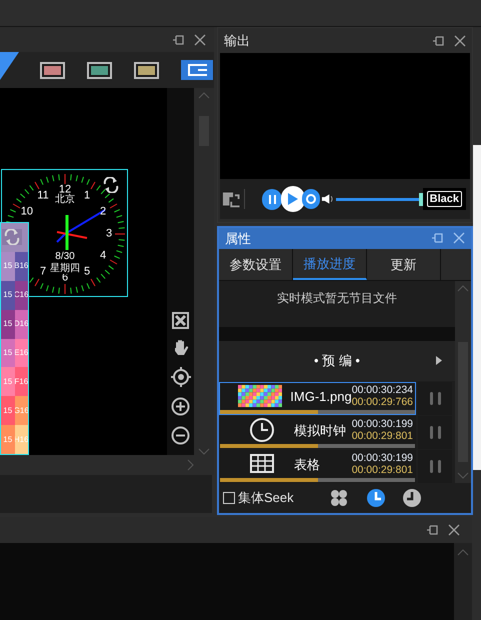 The image size is (481, 620). I want to click on exit-icon, so click(197, 70).